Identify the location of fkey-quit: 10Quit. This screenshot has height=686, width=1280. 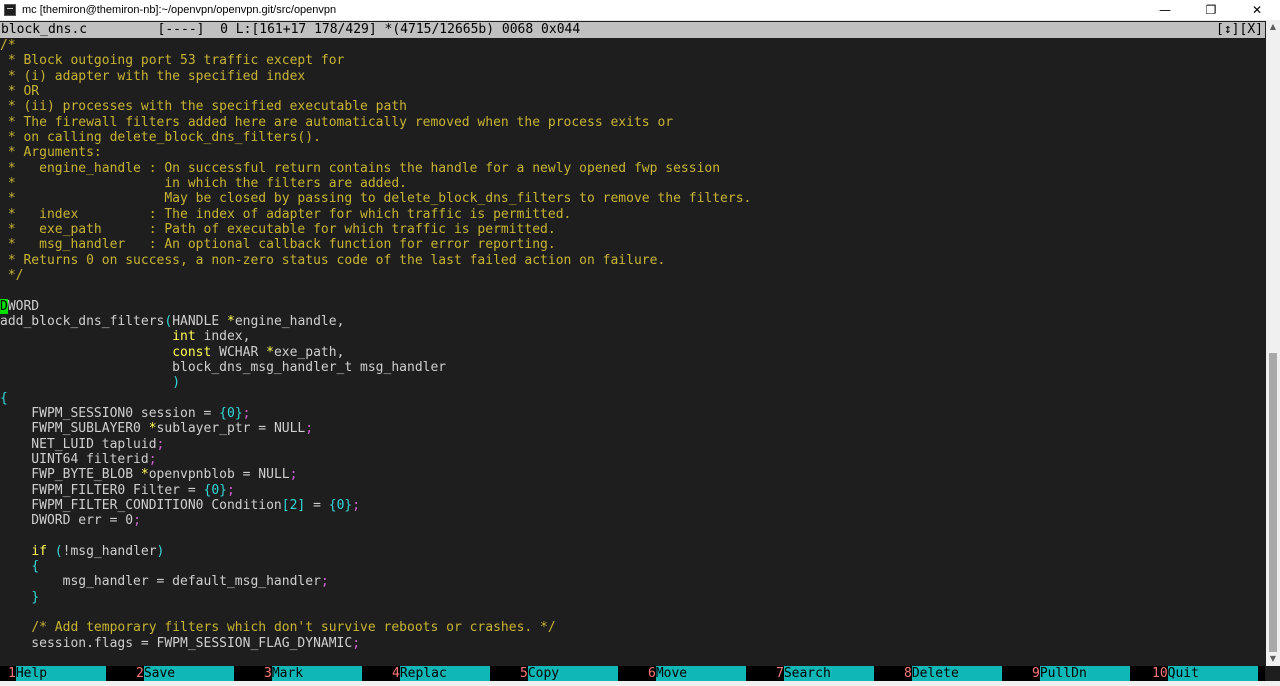
(1205, 673).